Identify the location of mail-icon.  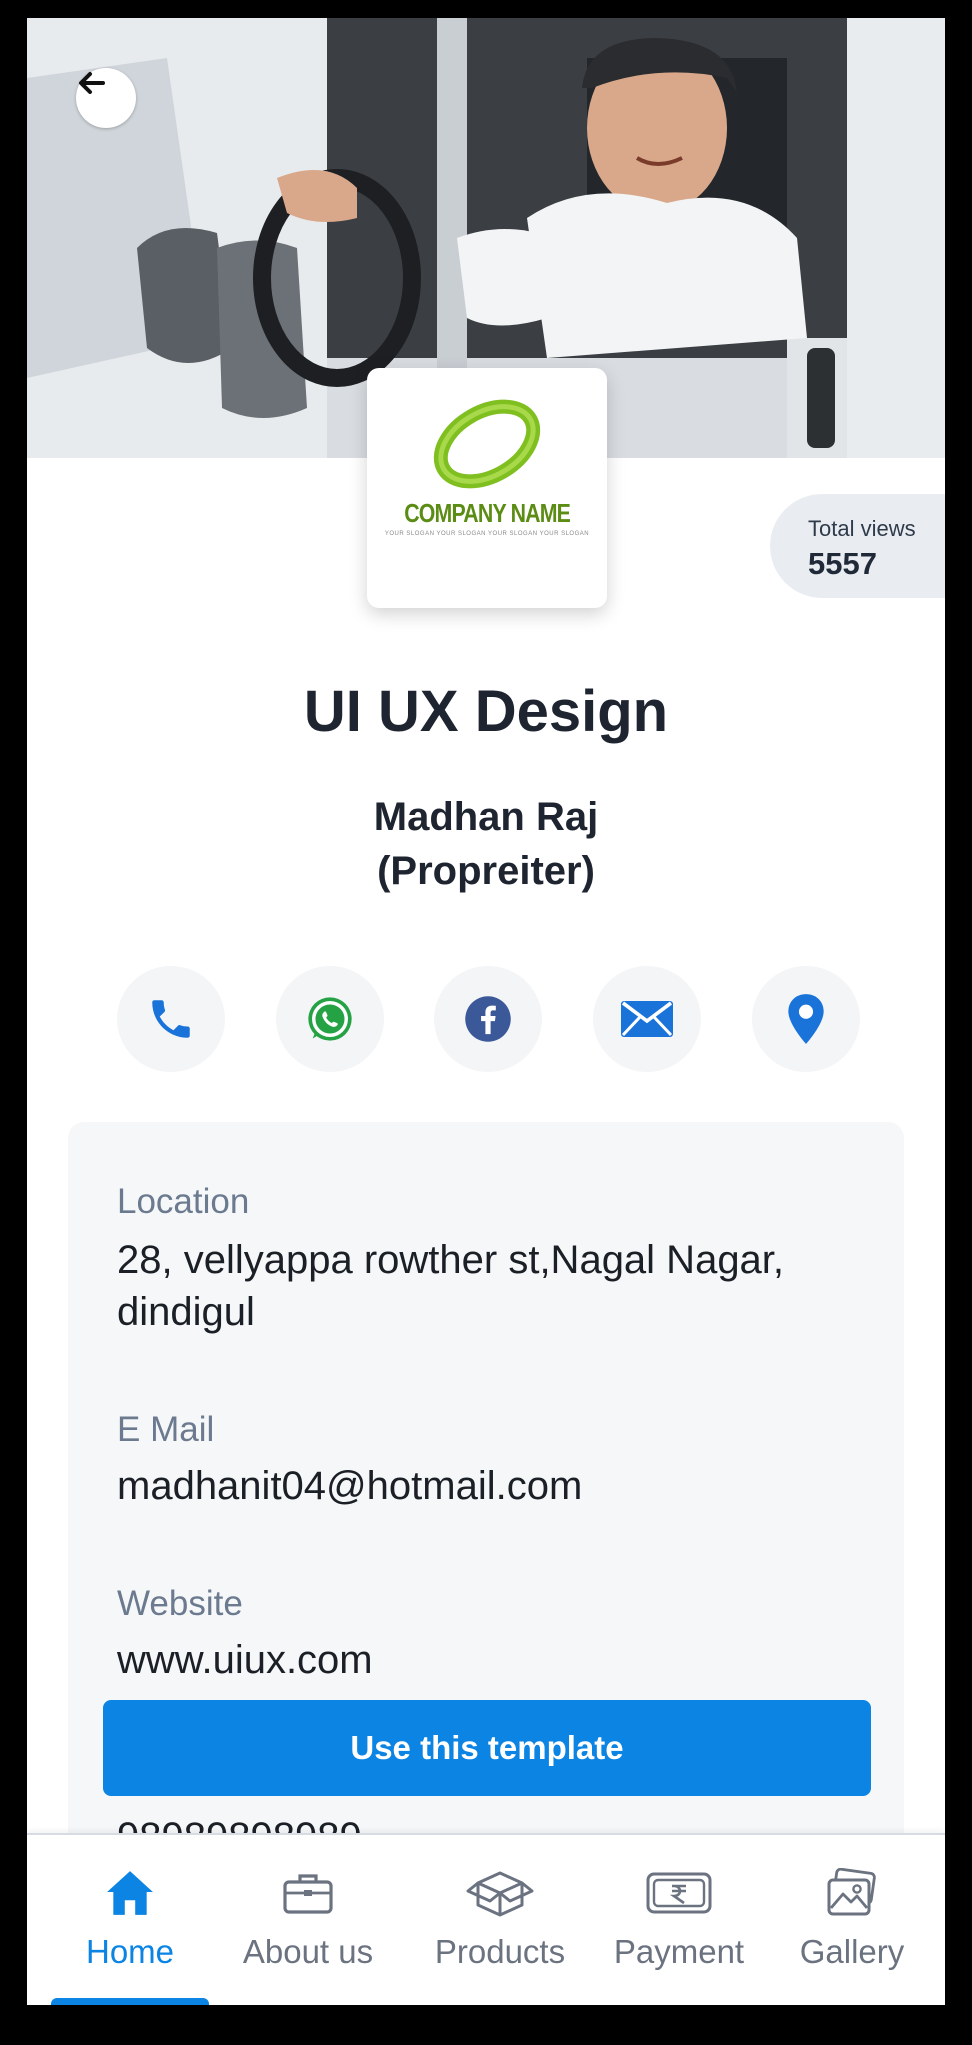
(647, 1019).